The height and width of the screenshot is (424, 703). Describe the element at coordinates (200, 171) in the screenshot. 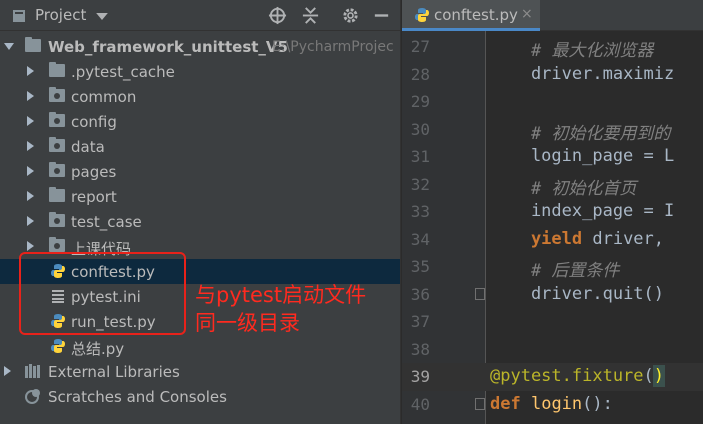

I see `tree-folder-row: pages` at that location.